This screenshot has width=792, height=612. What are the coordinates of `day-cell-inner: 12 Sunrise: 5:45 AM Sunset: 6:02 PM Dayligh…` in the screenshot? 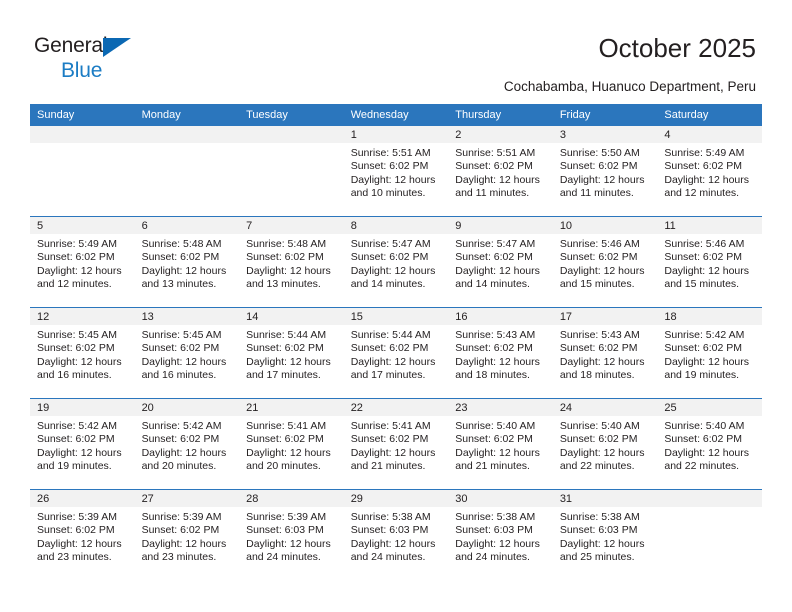 It's located at (82, 353).